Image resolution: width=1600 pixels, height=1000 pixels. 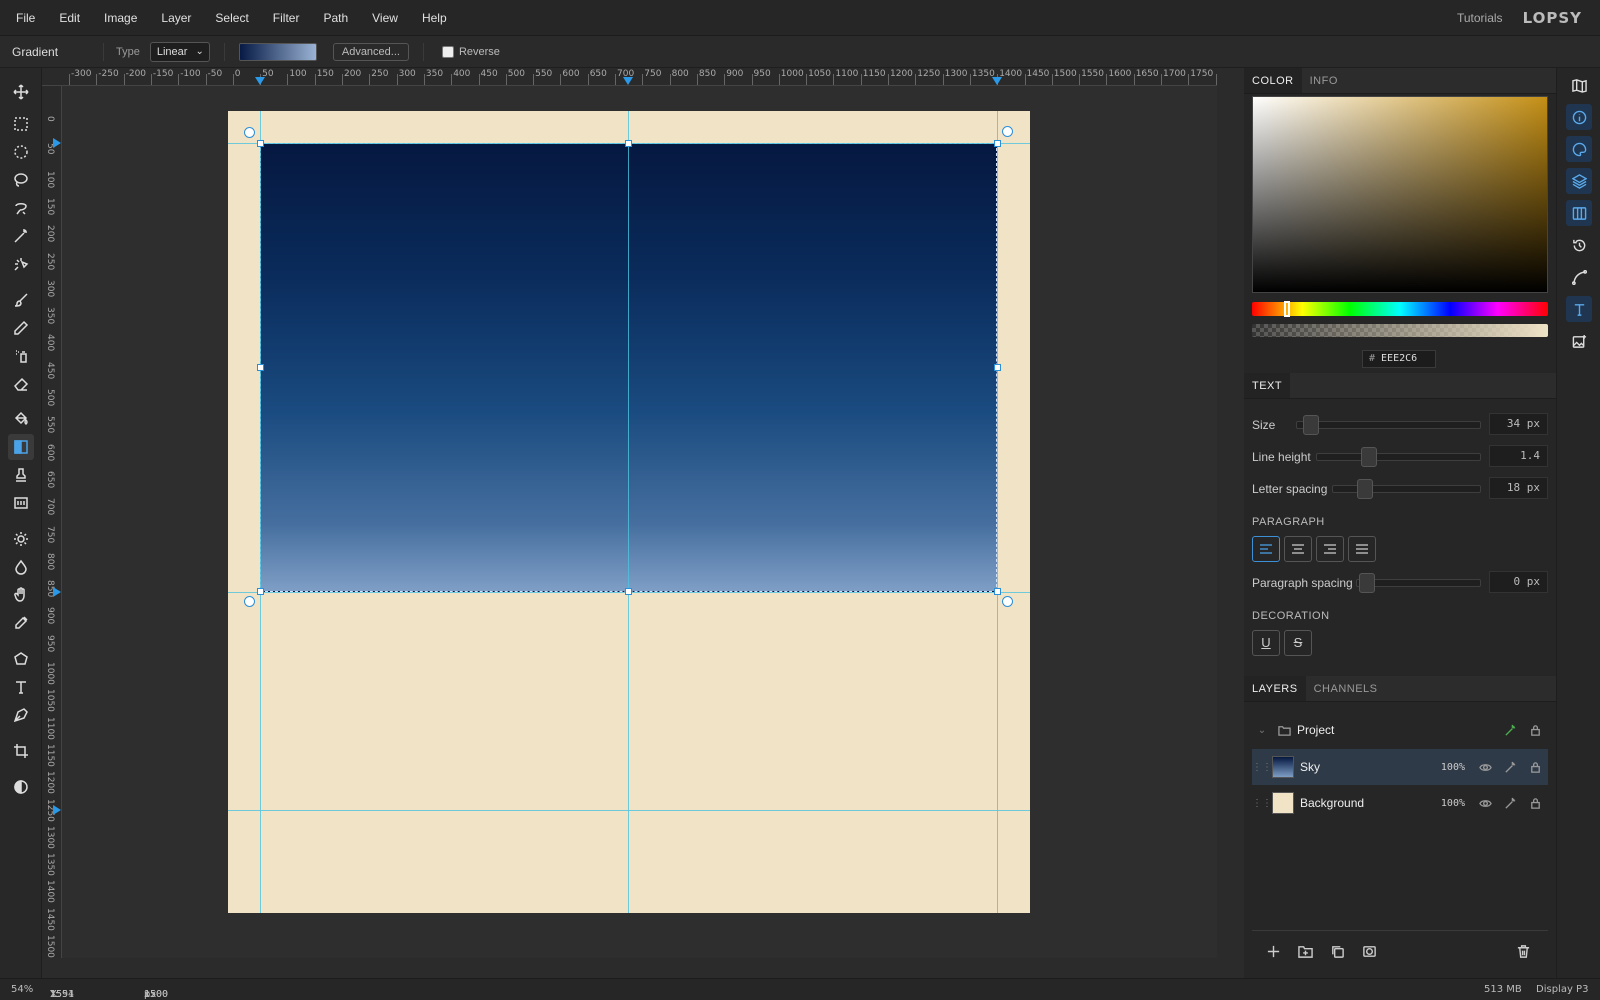 I want to click on paths-panel-button, so click(x=1579, y=277).